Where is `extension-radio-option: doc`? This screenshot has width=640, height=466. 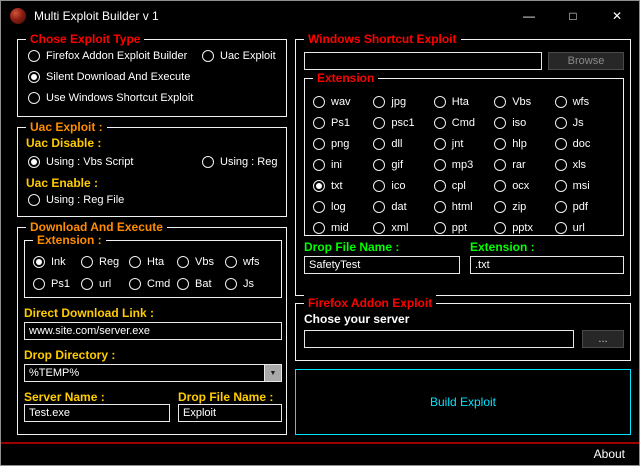
extension-radio-option: doc is located at coordinates (584, 143).